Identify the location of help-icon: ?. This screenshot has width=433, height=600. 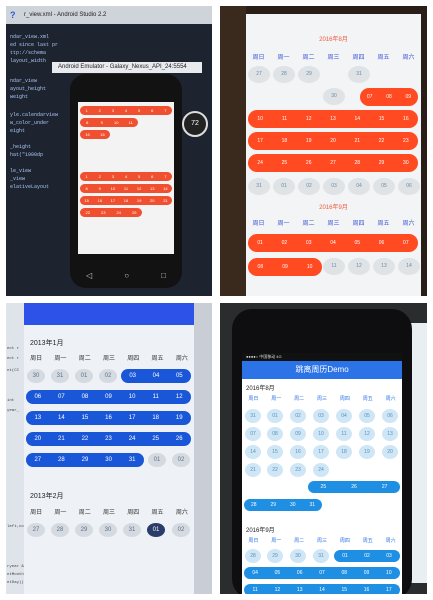
(13, 15).